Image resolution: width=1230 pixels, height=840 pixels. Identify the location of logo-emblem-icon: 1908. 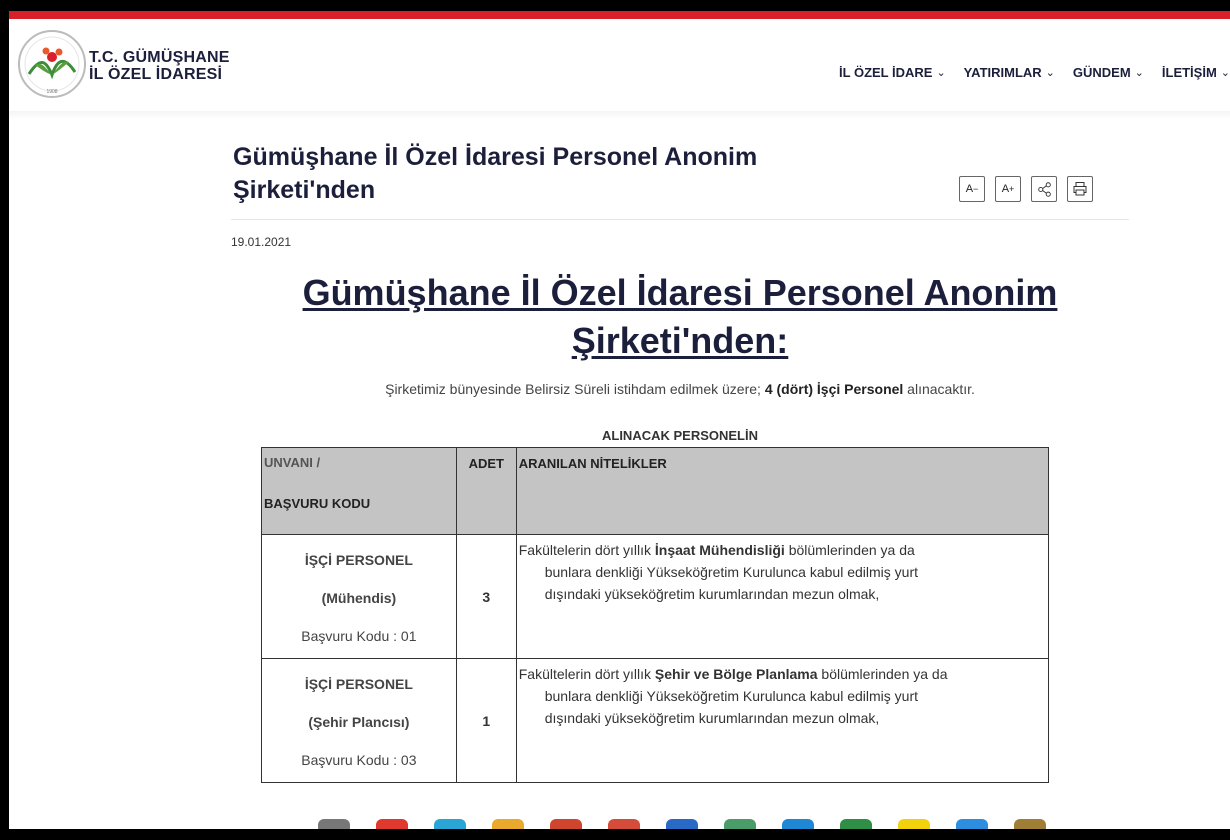
(52, 64).